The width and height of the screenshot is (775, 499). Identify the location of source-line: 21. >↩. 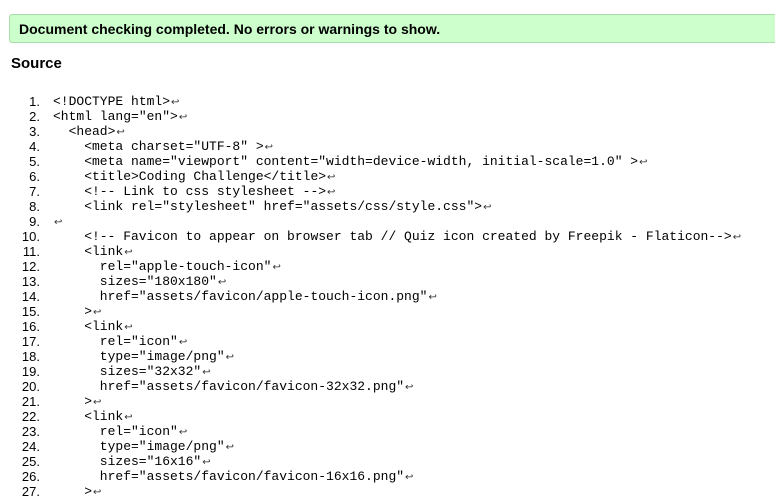
(387, 401).